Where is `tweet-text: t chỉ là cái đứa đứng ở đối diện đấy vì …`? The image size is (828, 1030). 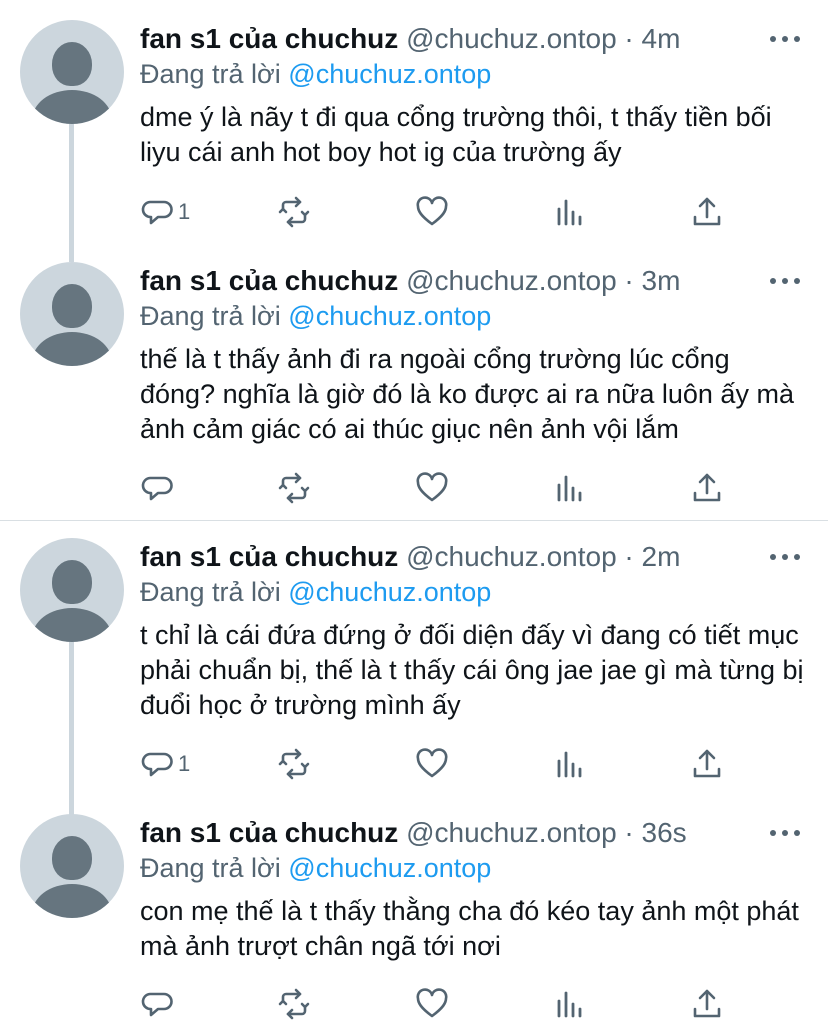
tweet-text: t chỉ là cái đứa đứng ở đối diện đấy vì … is located at coordinates (472, 670).